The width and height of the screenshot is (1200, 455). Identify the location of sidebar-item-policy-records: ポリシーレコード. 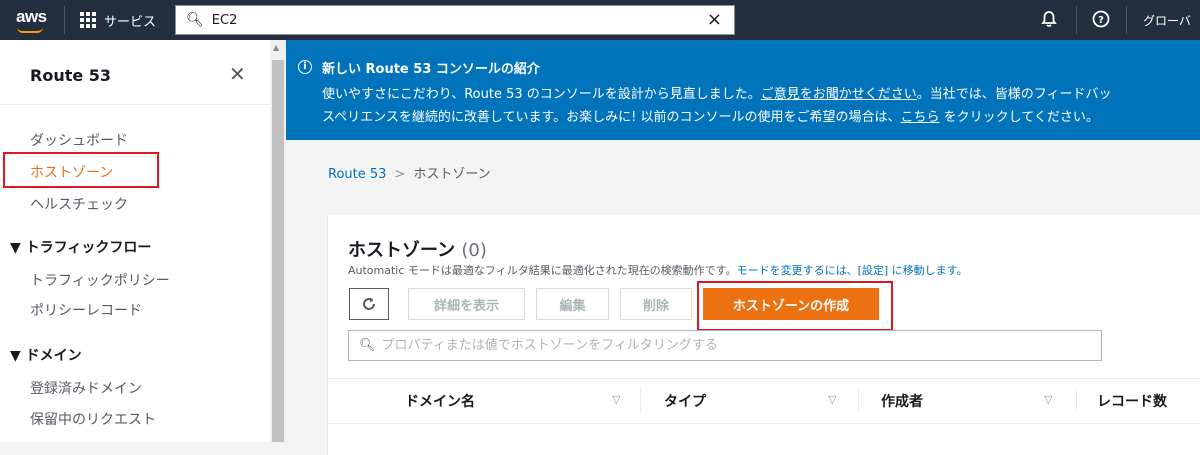
(86, 310).